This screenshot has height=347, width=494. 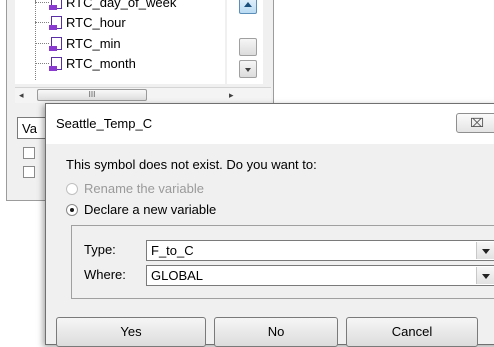 I want to click on cancel-button: Cancel, so click(x=412, y=332).